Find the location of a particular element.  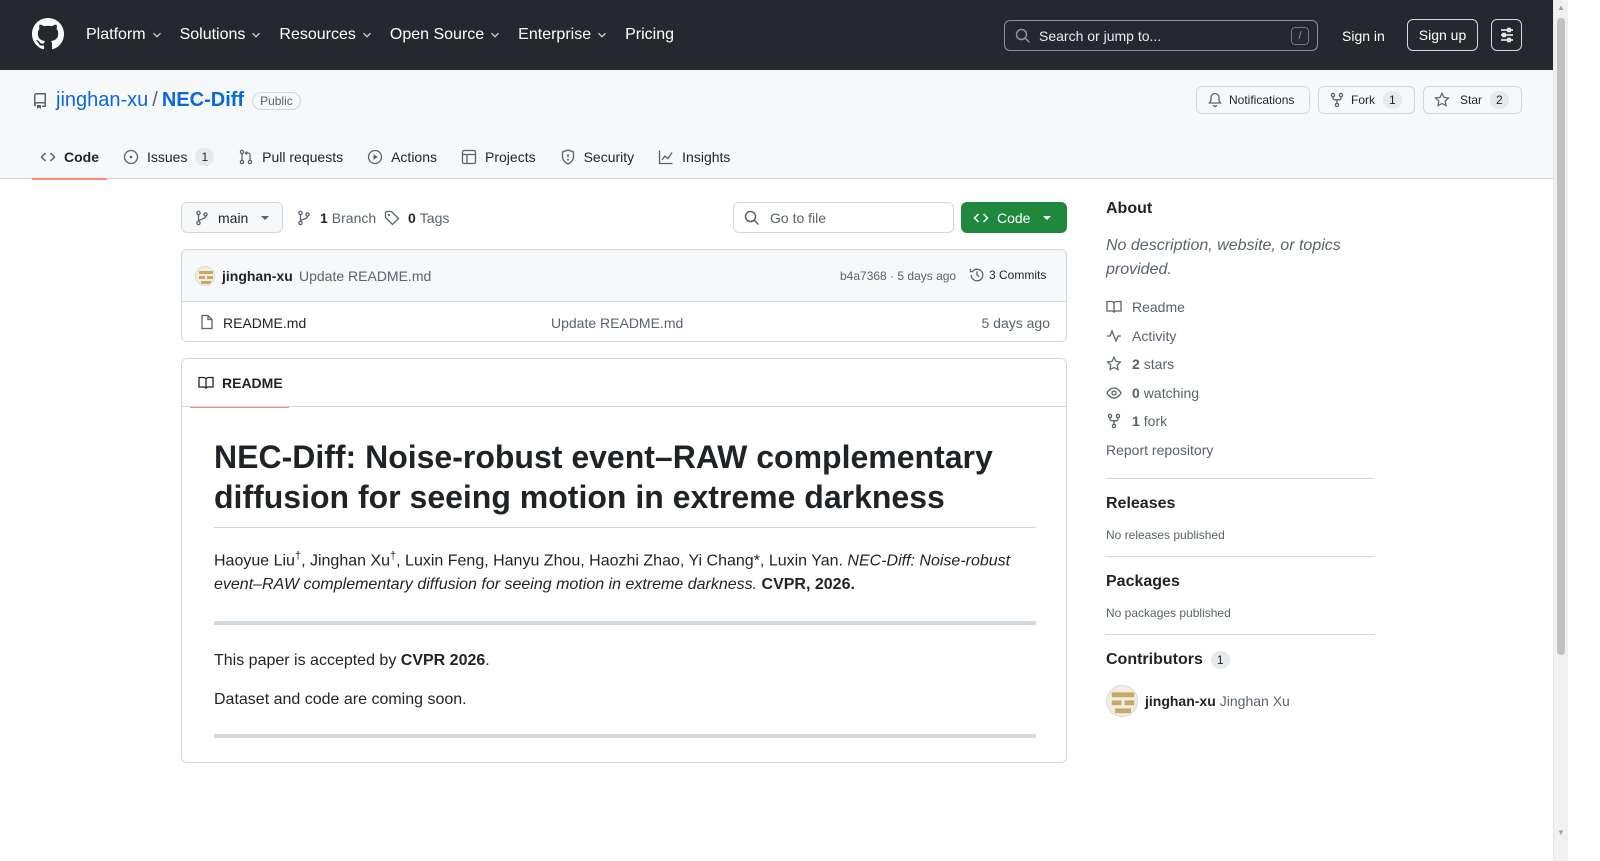

tab-issues: Issues 1 is located at coordinates (168, 156).